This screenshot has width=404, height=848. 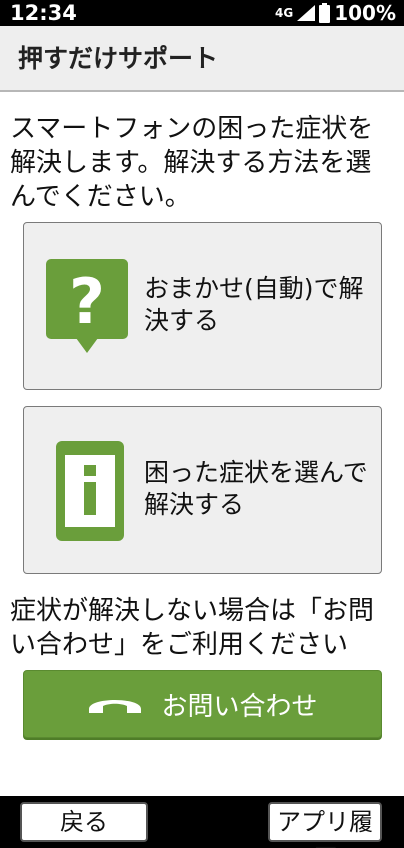 I want to click on page-title: 押すだけサポート, so click(x=118, y=58).